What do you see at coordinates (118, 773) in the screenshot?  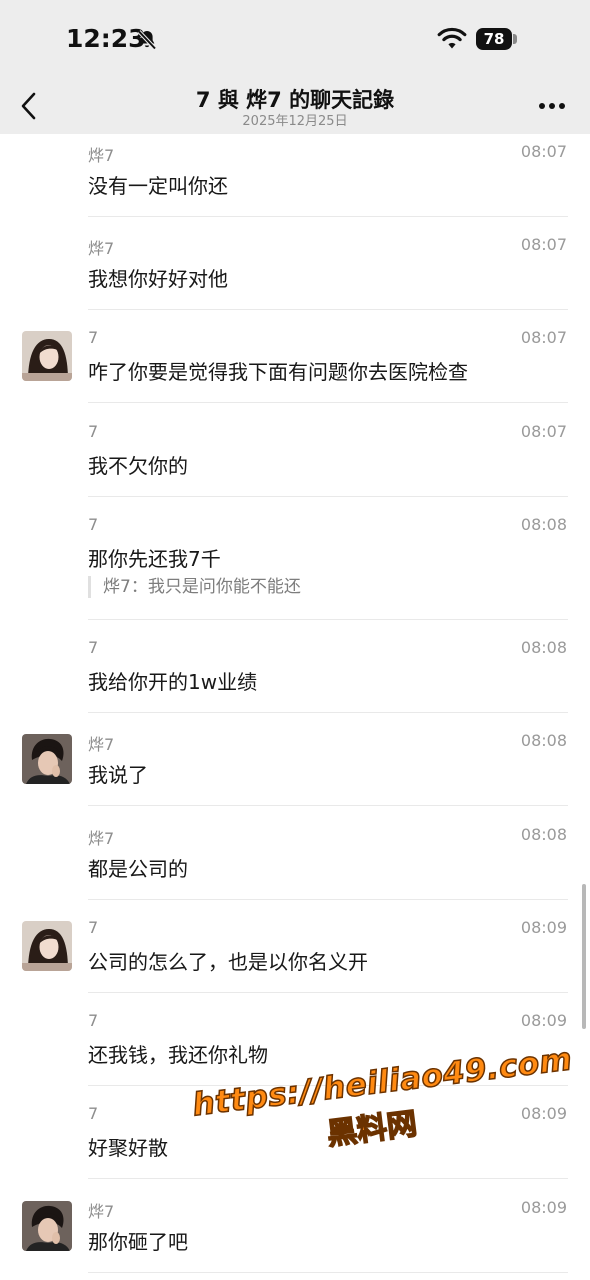 I see `message-text: 我说了` at bounding box center [118, 773].